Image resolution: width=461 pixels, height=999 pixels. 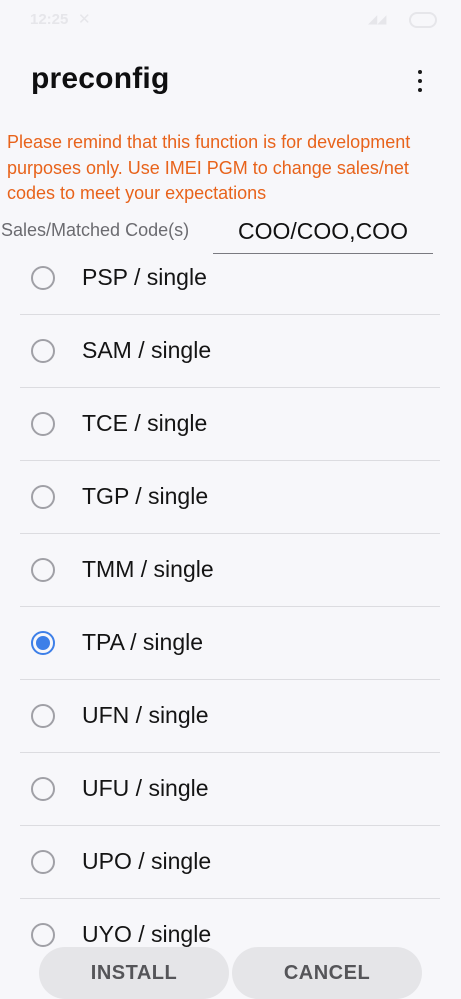 What do you see at coordinates (230, 351) in the screenshot?
I see `option-sam: SAM / single` at bounding box center [230, 351].